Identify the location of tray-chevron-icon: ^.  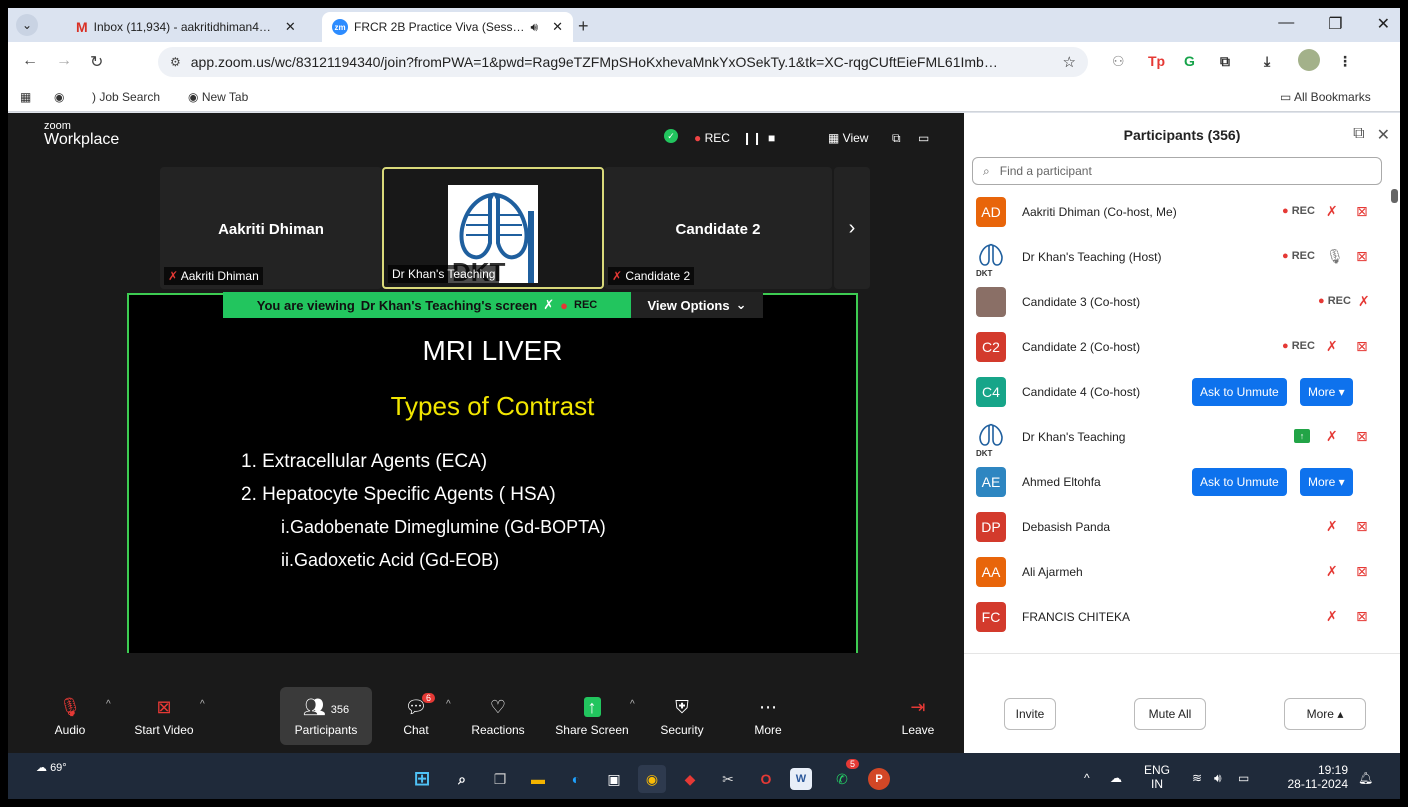
(1087, 778).